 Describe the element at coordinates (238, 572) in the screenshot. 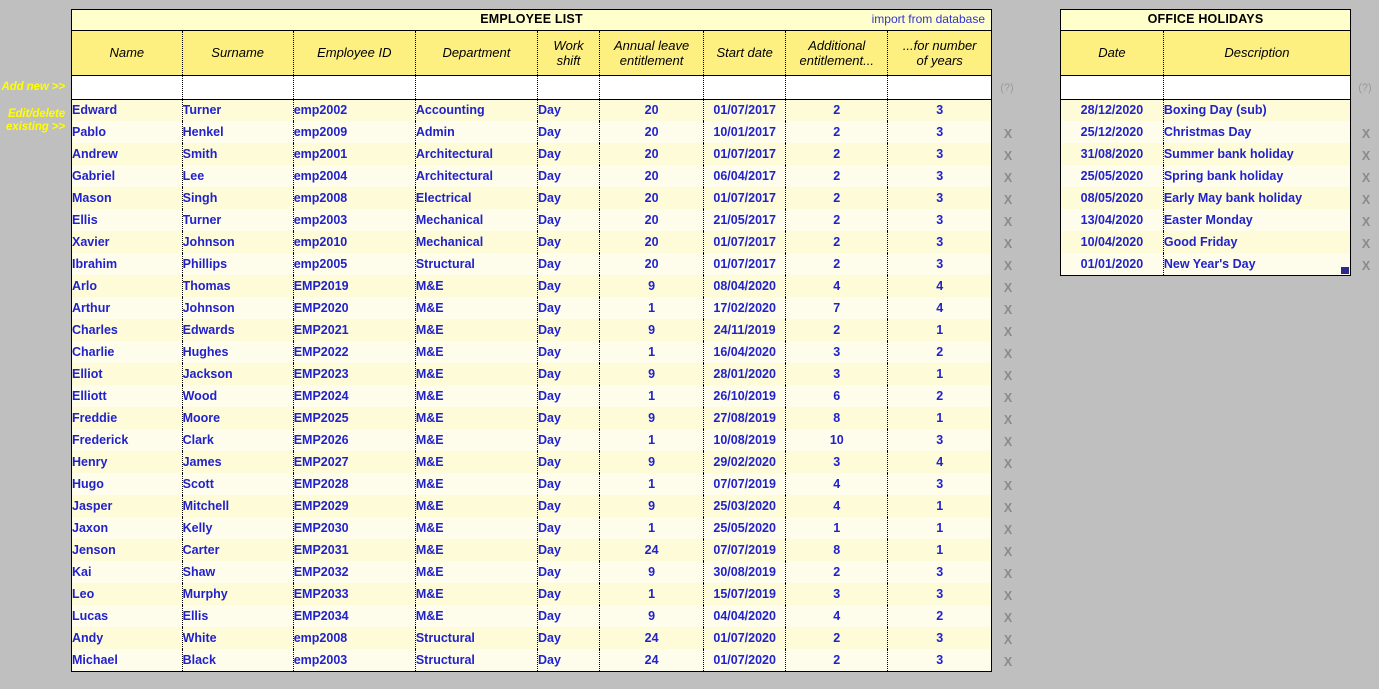

I see `employee-cell-surname: Shaw` at that location.